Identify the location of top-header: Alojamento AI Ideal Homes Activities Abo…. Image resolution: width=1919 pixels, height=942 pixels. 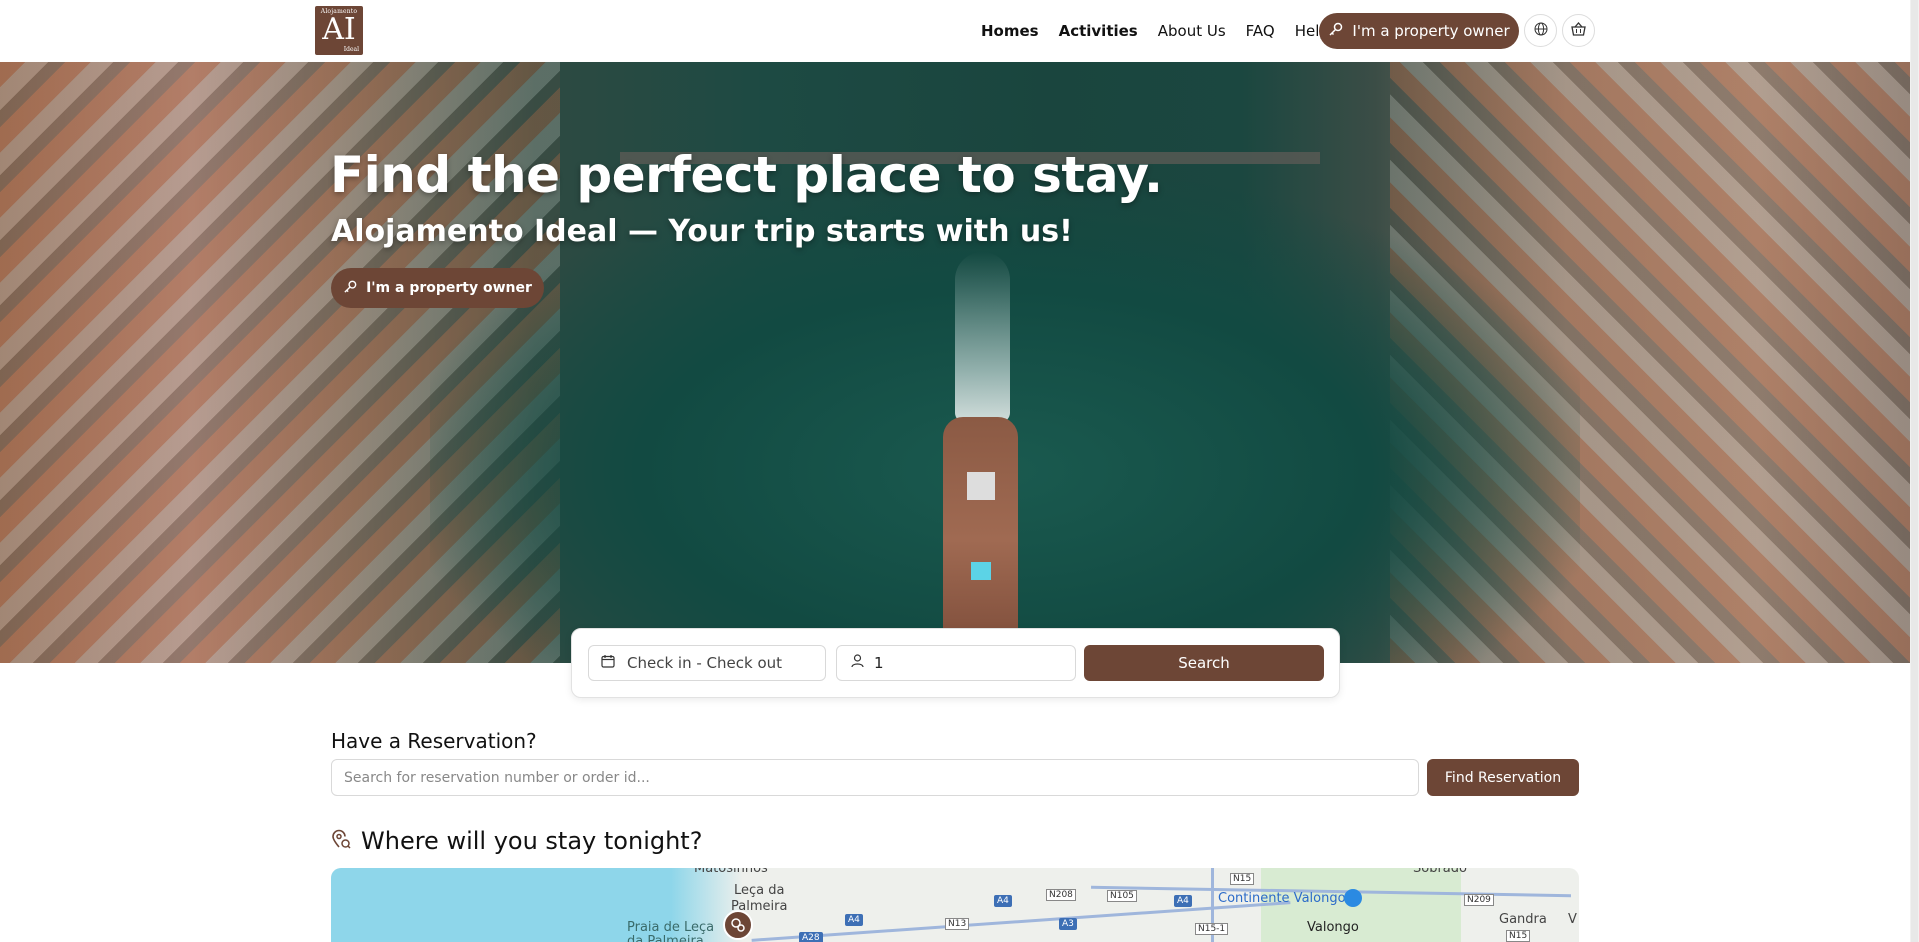
(955, 31).